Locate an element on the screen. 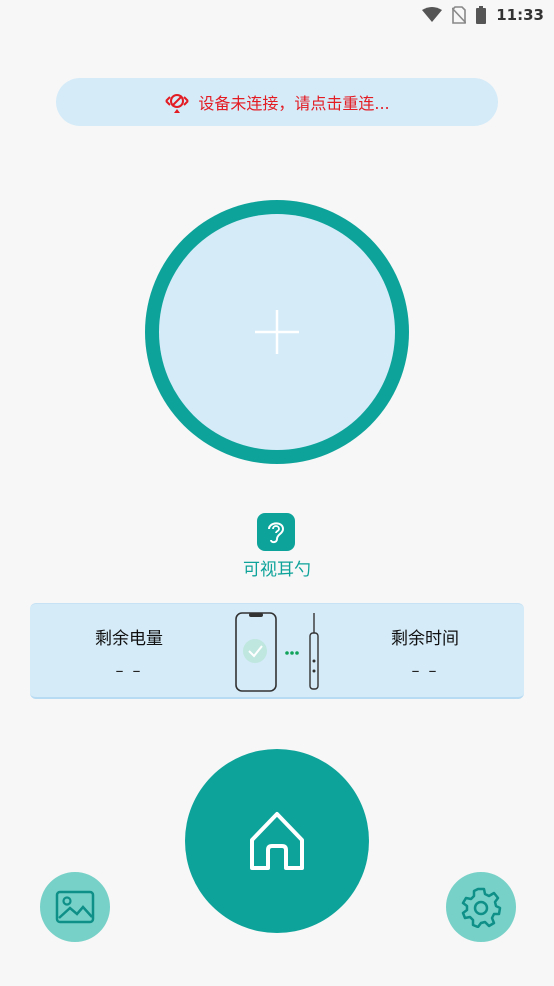 The height and width of the screenshot is (986, 554). gallery-button is located at coordinates (75, 907).